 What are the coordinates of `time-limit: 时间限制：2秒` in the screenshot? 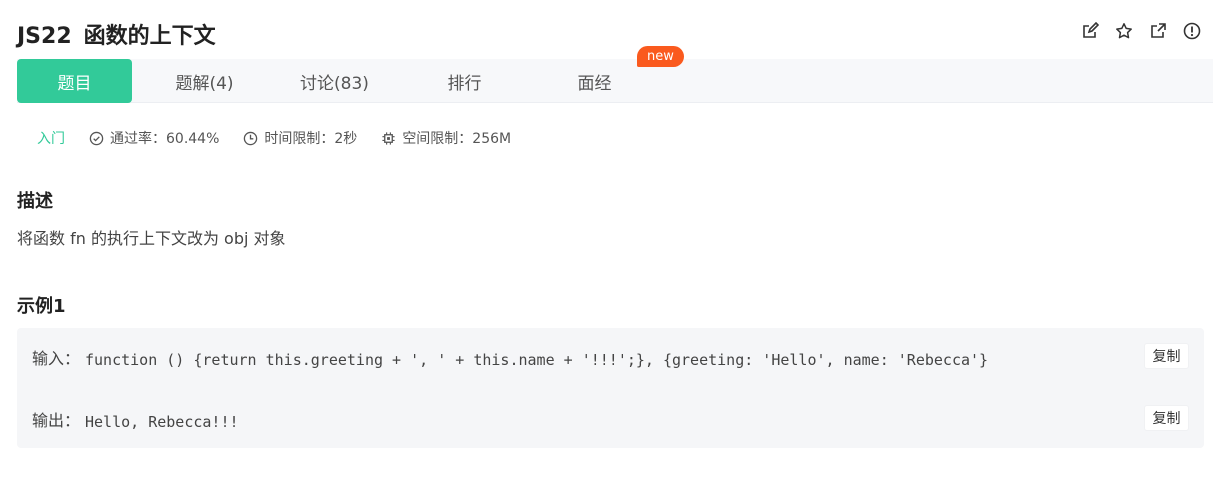 It's located at (300, 138).